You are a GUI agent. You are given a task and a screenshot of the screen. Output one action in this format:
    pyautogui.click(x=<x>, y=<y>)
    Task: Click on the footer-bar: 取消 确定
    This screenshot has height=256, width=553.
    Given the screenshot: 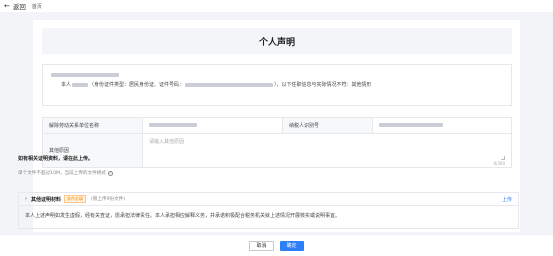 What is the action you would take?
    pyautogui.click(x=276, y=245)
    